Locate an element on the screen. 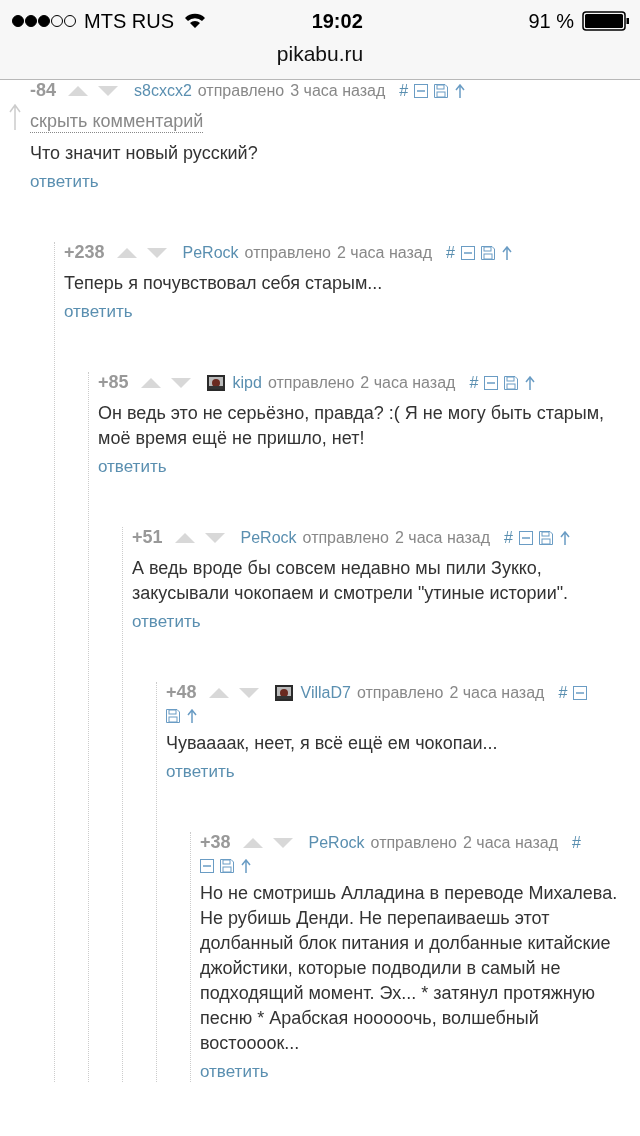 The height and width of the screenshot is (1136, 640). signal-icon is located at coordinates (44, 21).